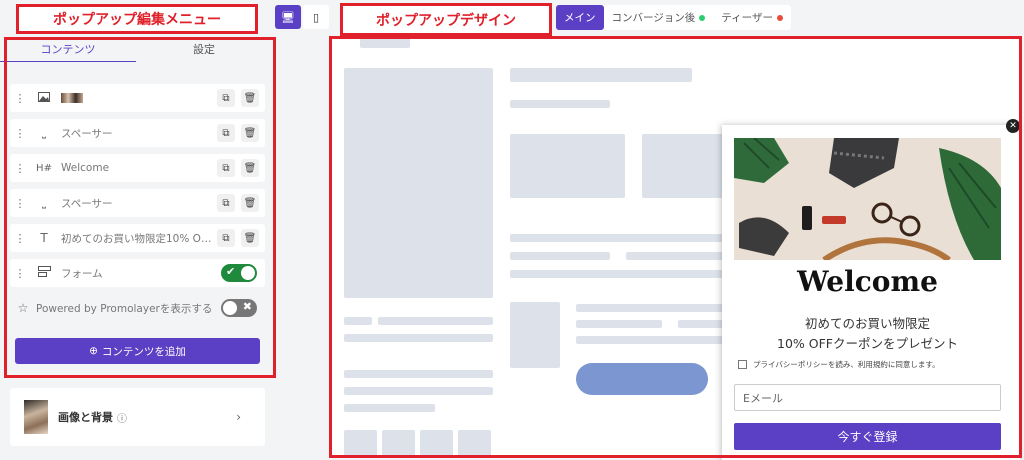 This screenshot has width=1024, height=460. Describe the element at coordinates (742, 364) in the screenshot. I see `privacy-checkbox` at that location.